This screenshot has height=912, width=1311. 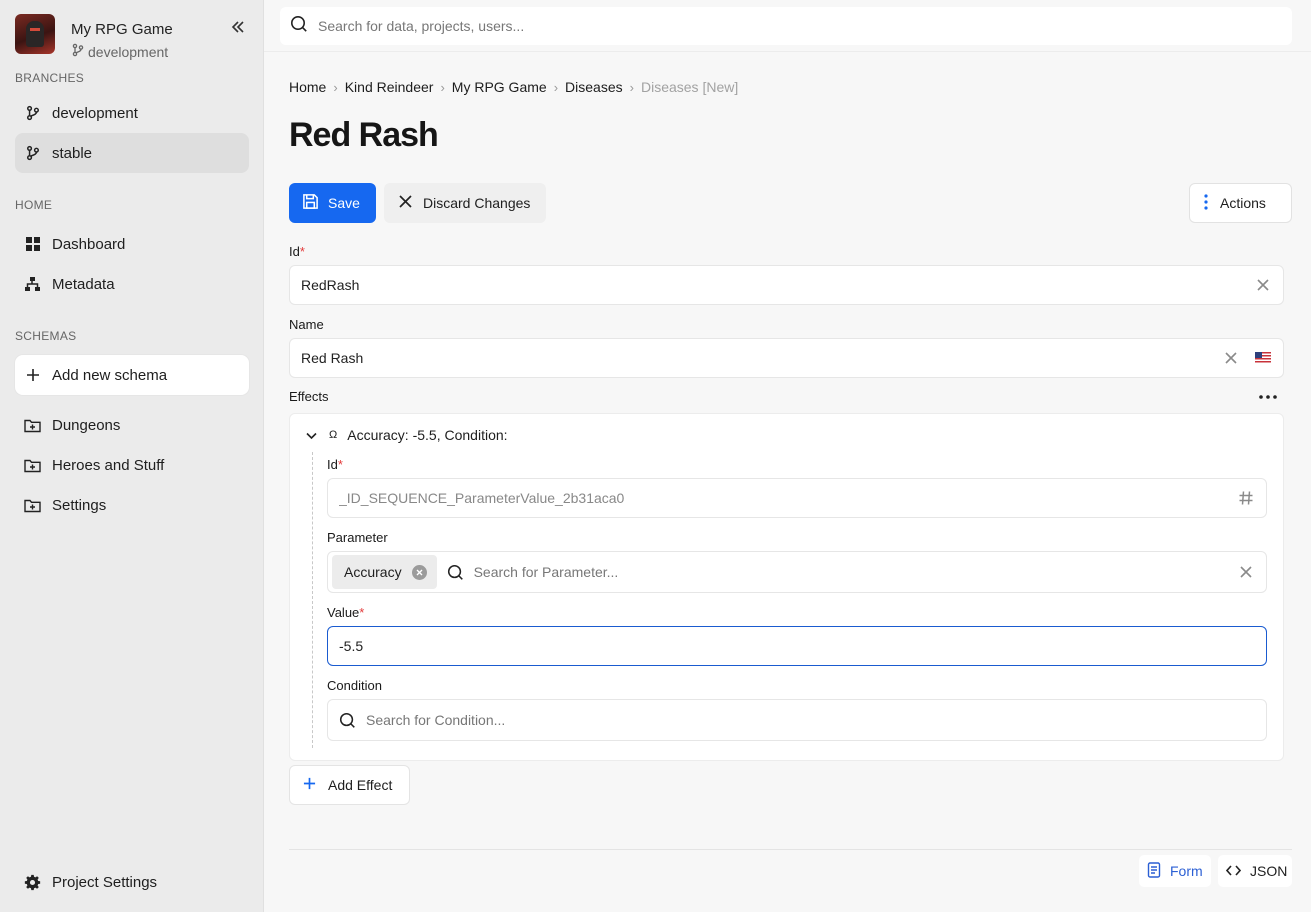 I want to click on form-view-button: Form, so click(x=1175, y=871).